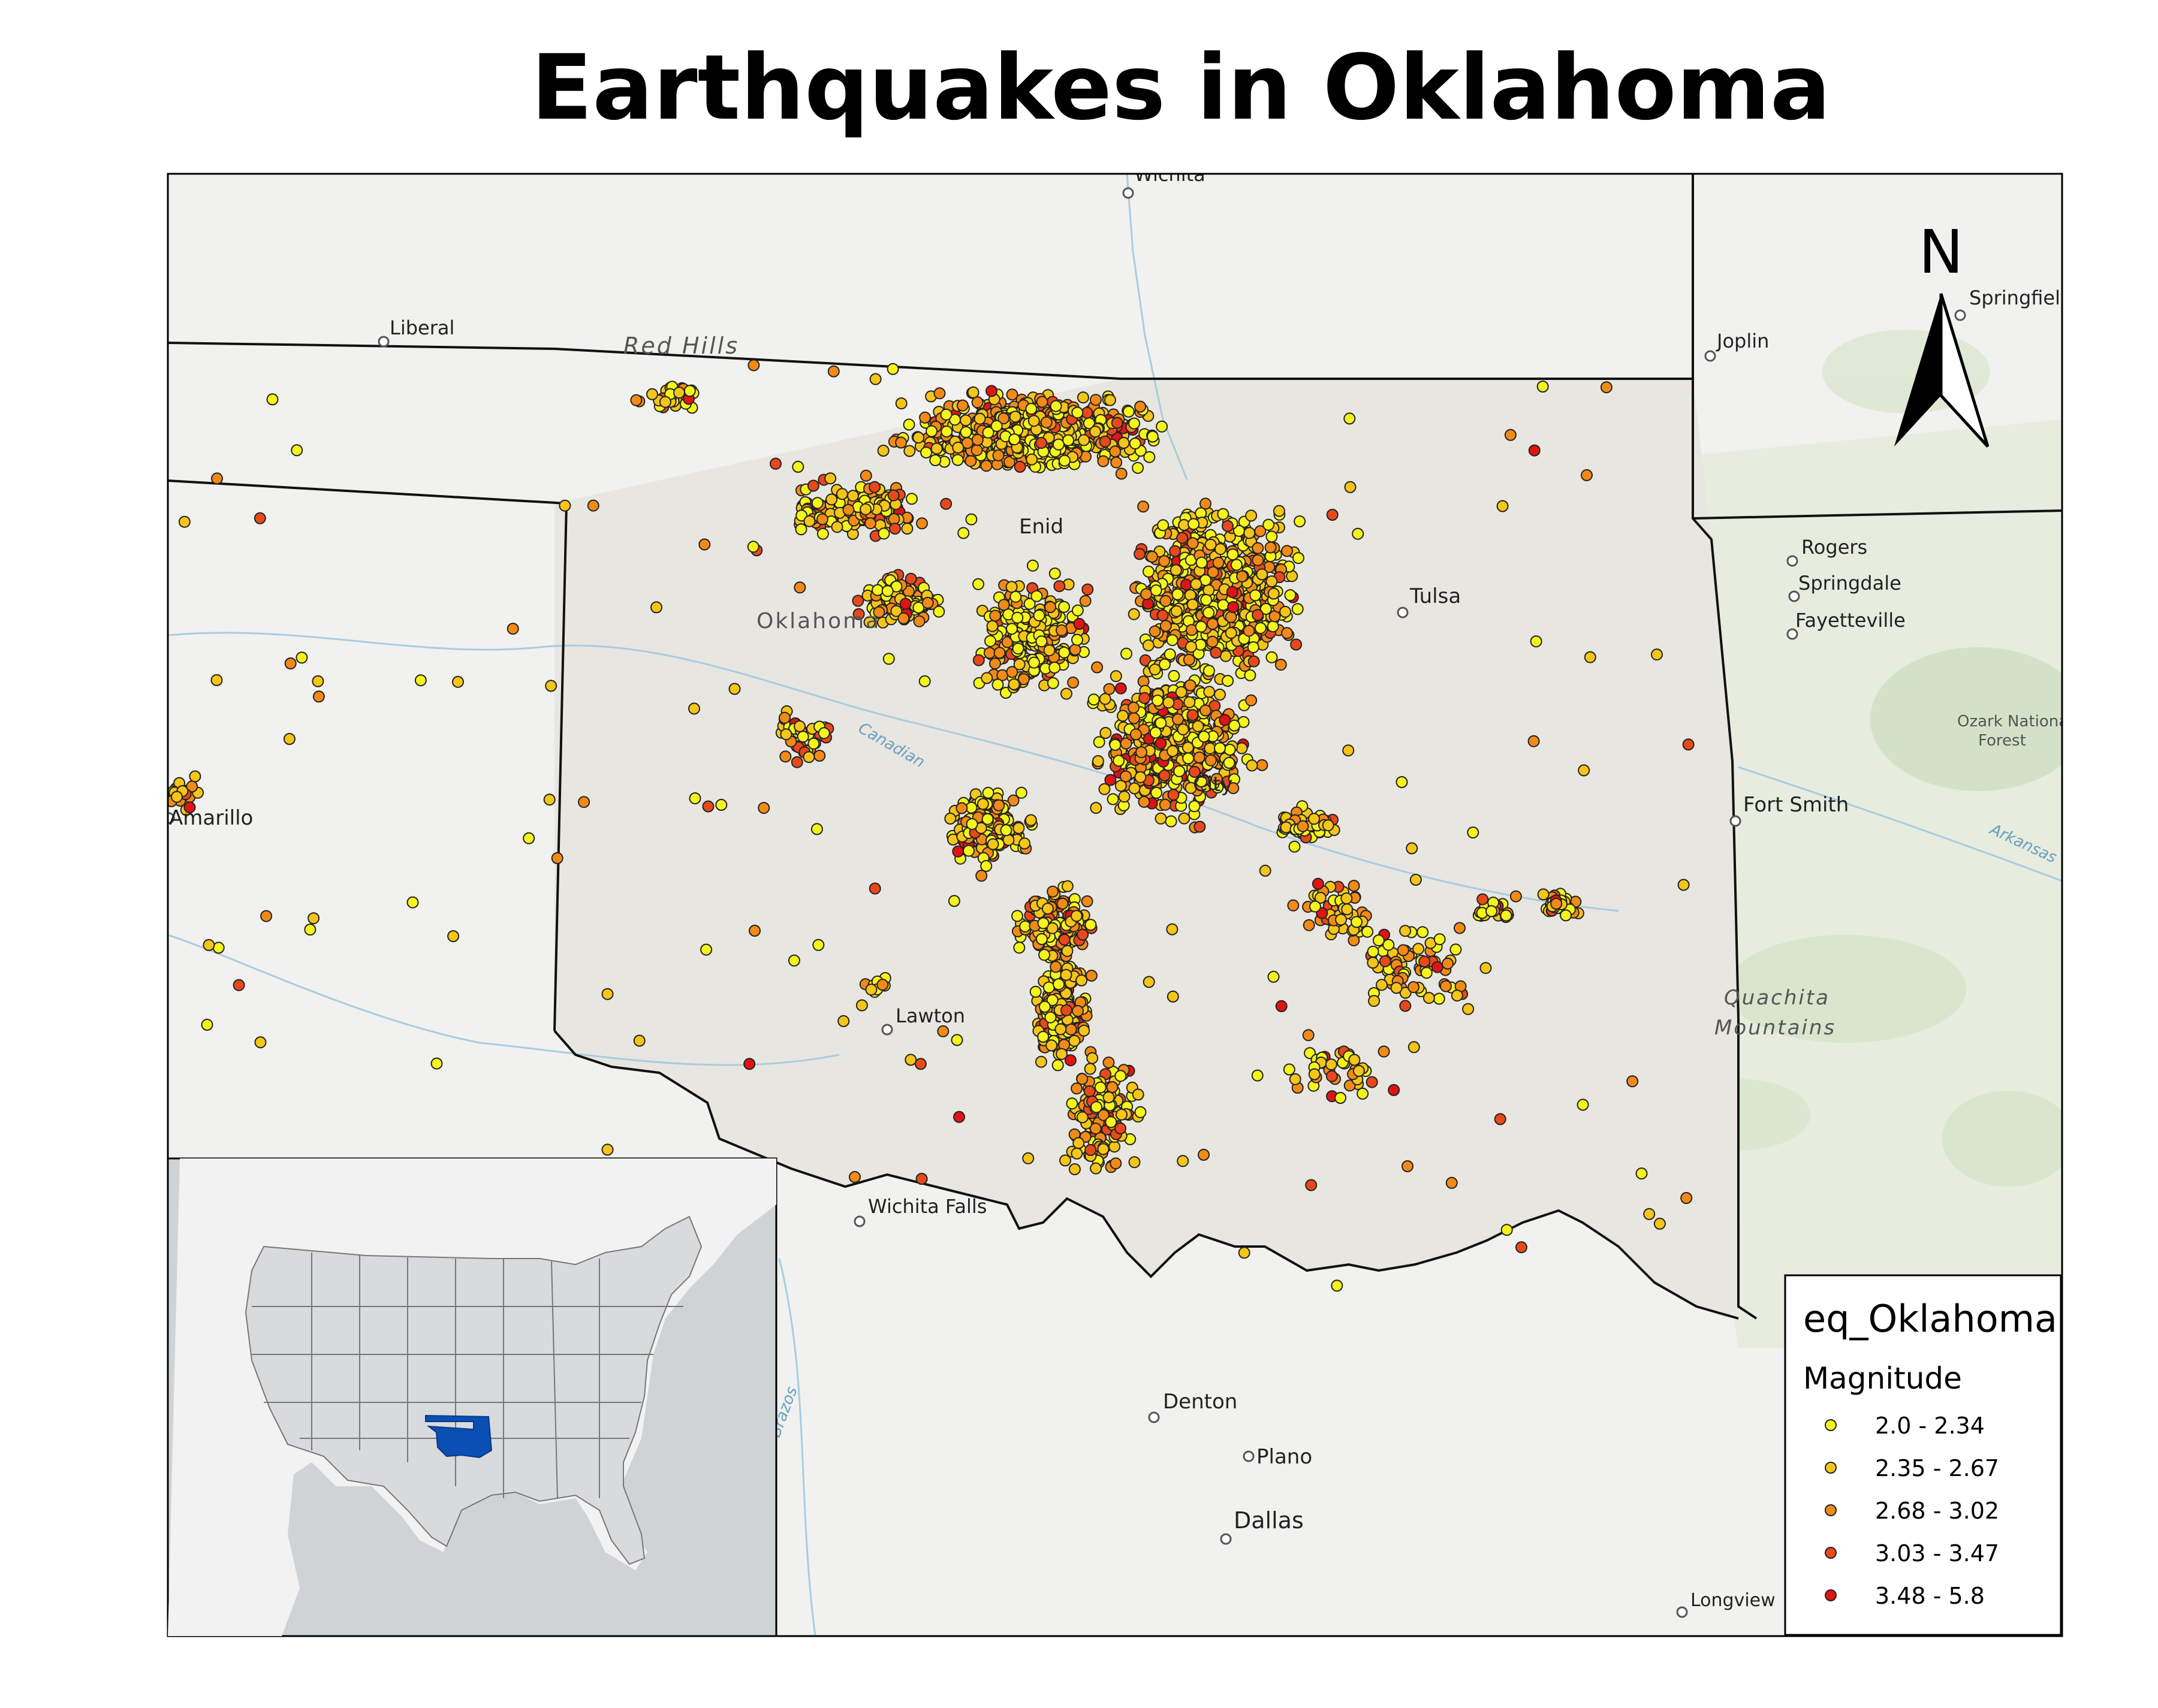  I want to click on label-red-hills: Red Hills, so click(681, 346).